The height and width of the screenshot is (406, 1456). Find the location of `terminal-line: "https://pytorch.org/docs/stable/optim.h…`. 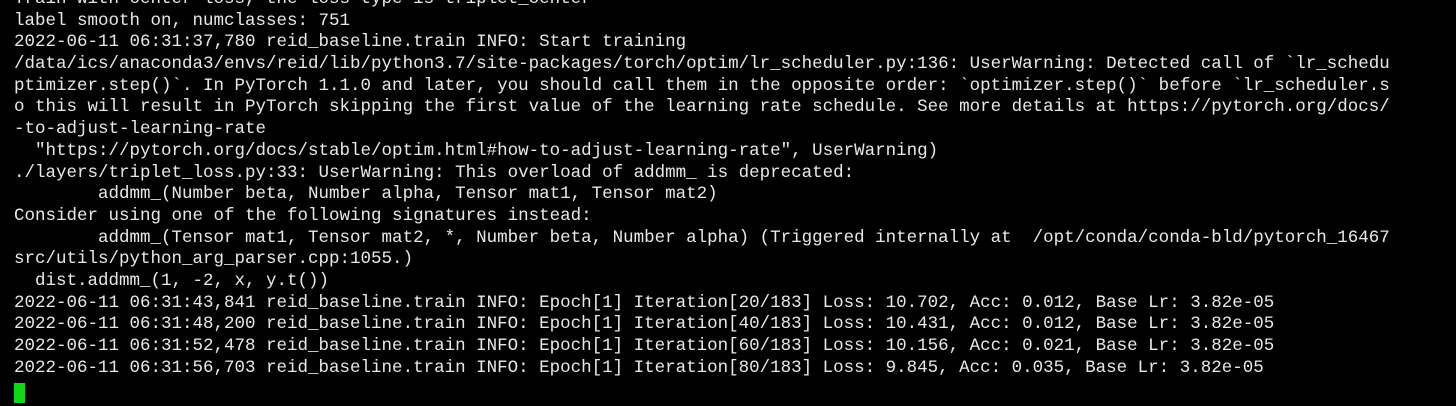

terminal-line: "https://pytorch.org/docs/stable/optim.h… is located at coordinates (476, 150).